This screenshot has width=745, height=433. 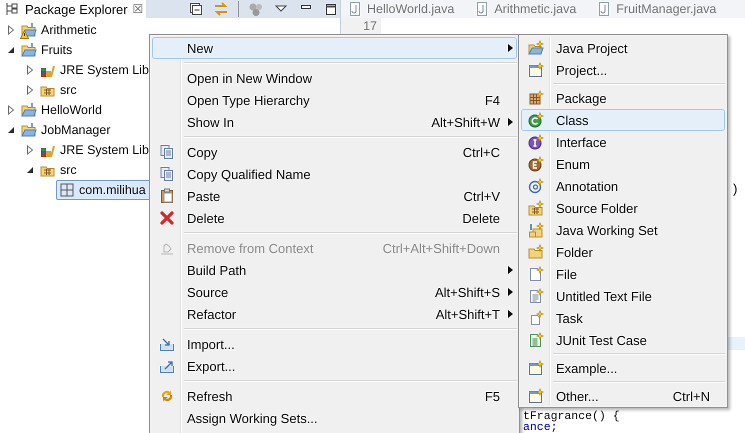 I want to click on menu-item: Show In Alt+Shift+W, so click(x=334, y=122).